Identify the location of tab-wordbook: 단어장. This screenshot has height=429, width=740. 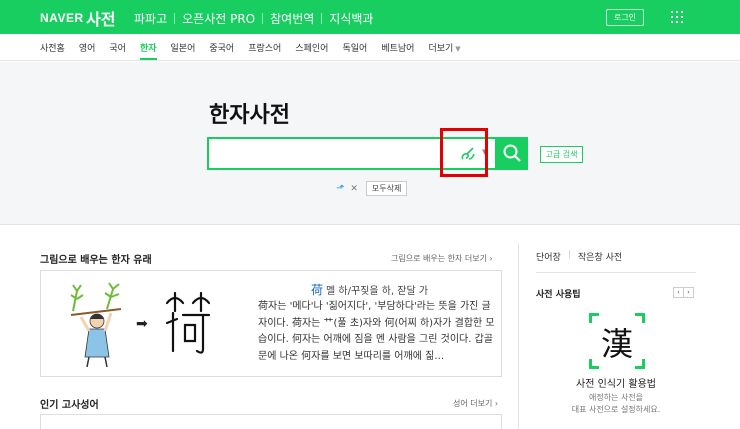
(548, 256).